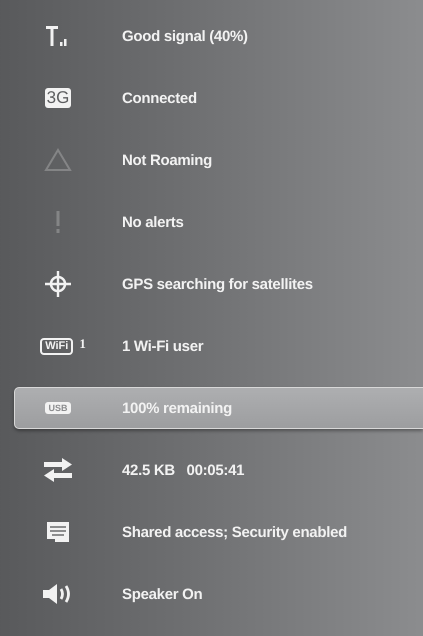  What do you see at coordinates (163, 346) in the screenshot?
I see `status-text: 1 Wi-Fi user` at bounding box center [163, 346].